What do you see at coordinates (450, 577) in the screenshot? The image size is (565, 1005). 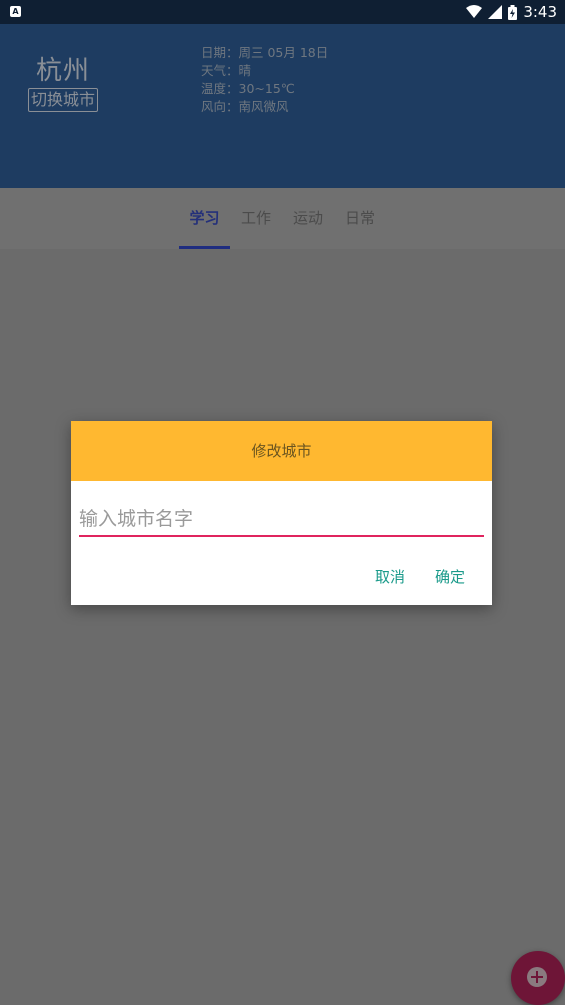 I see `confirm-button: 确定` at bounding box center [450, 577].